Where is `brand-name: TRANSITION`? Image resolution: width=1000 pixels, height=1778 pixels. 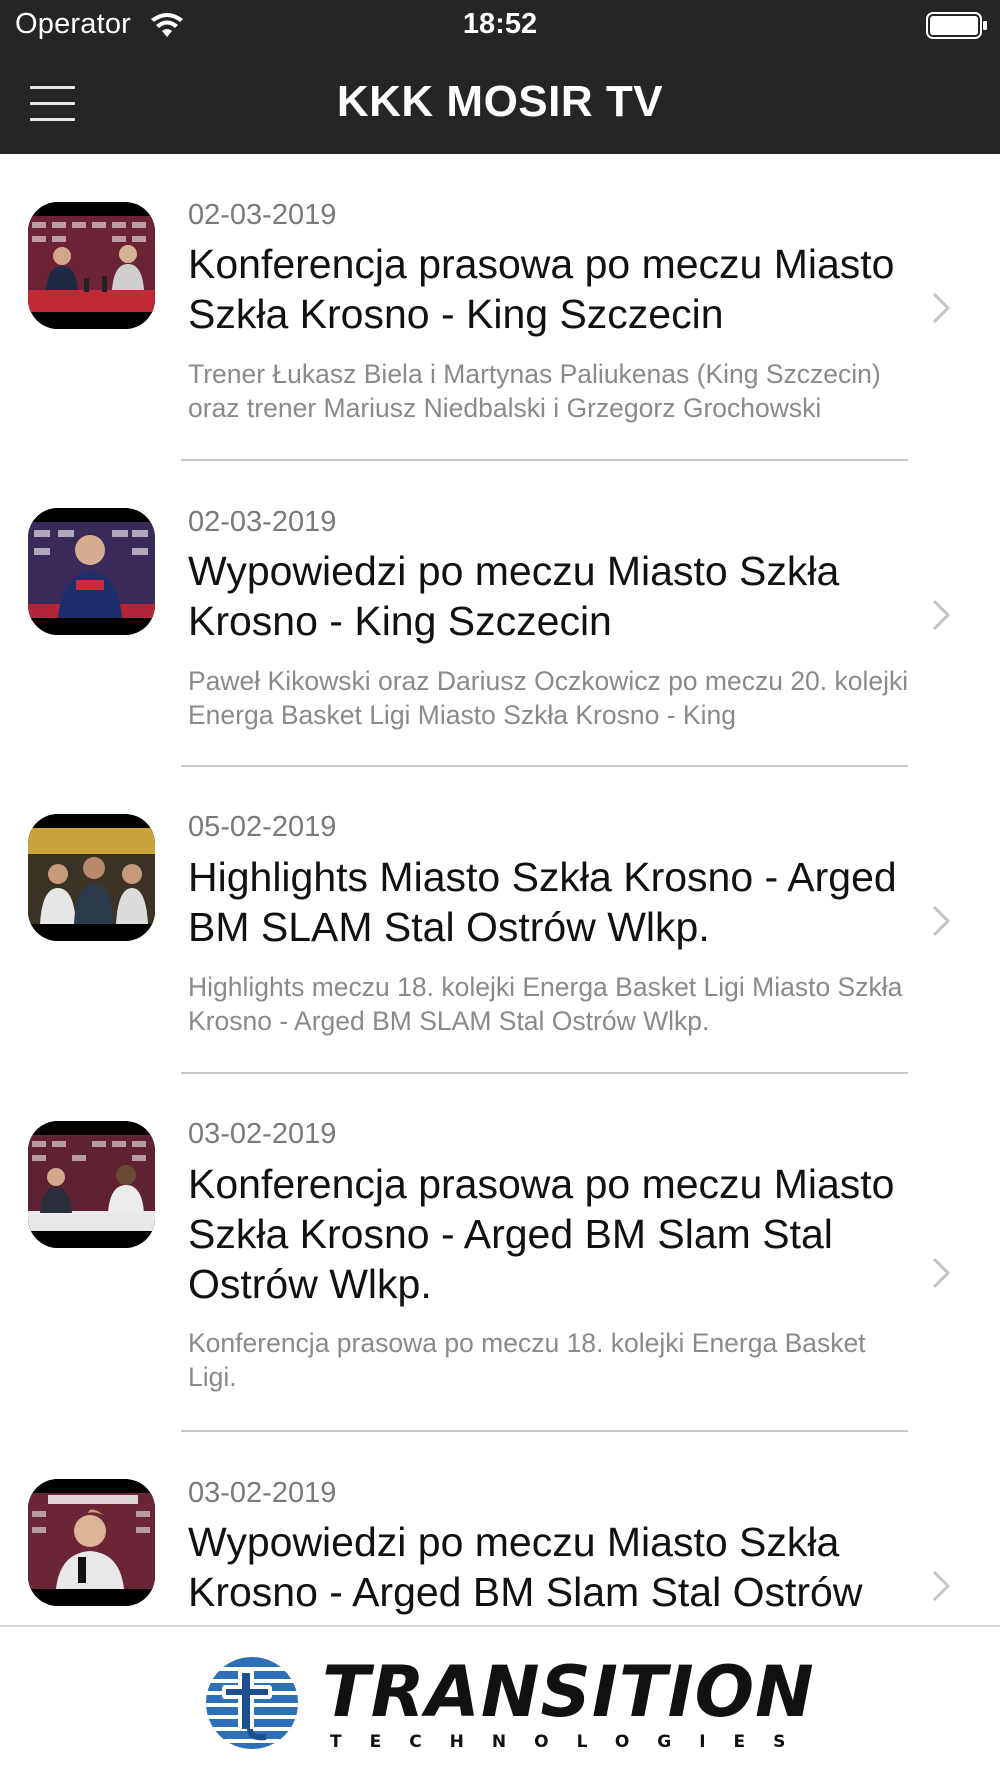
brand-name: TRANSITION is located at coordinates (568, 1692).